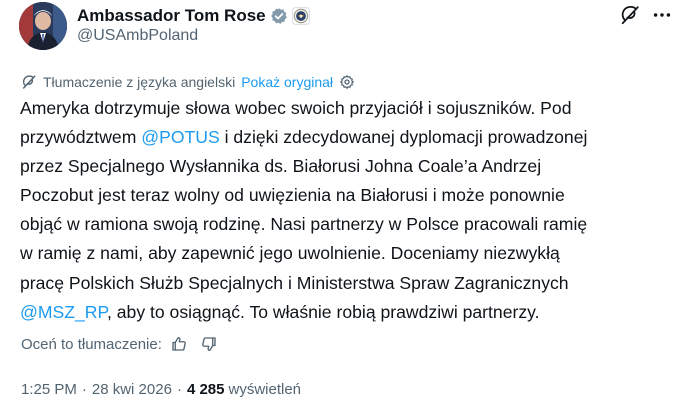 The image size is (680, 411). What do you see at coordinates (91, 344) in the screenshot?
I see `rate-translation-label: Oceń to tłumaczenie:` at bounding box center [91, 344].